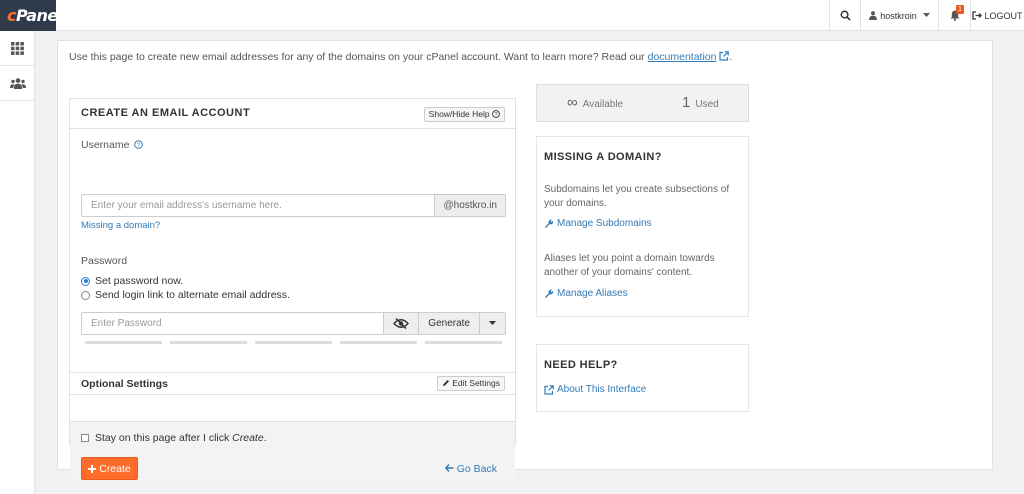  I want to click on missing-domain-link: Missing a domain?, so click(120, 225).